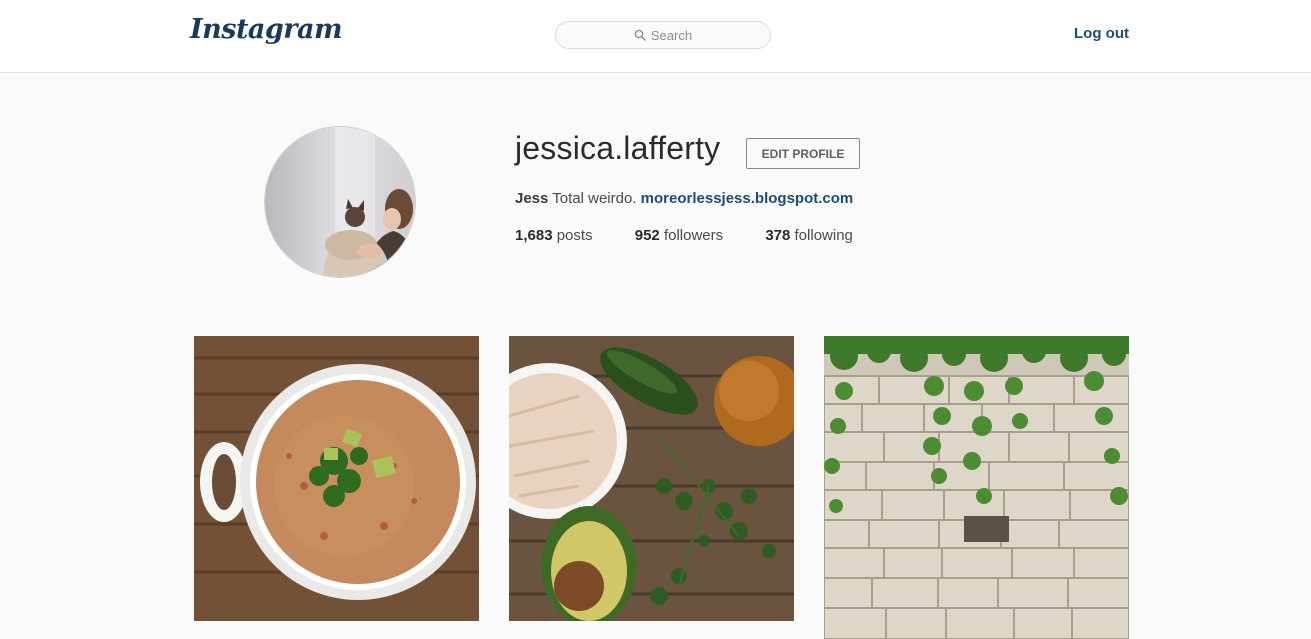 This screenshot has height=639, width=1311. Describe the element at coordinates (640, 35) in the screenshot. I see `search-icon` at that location.